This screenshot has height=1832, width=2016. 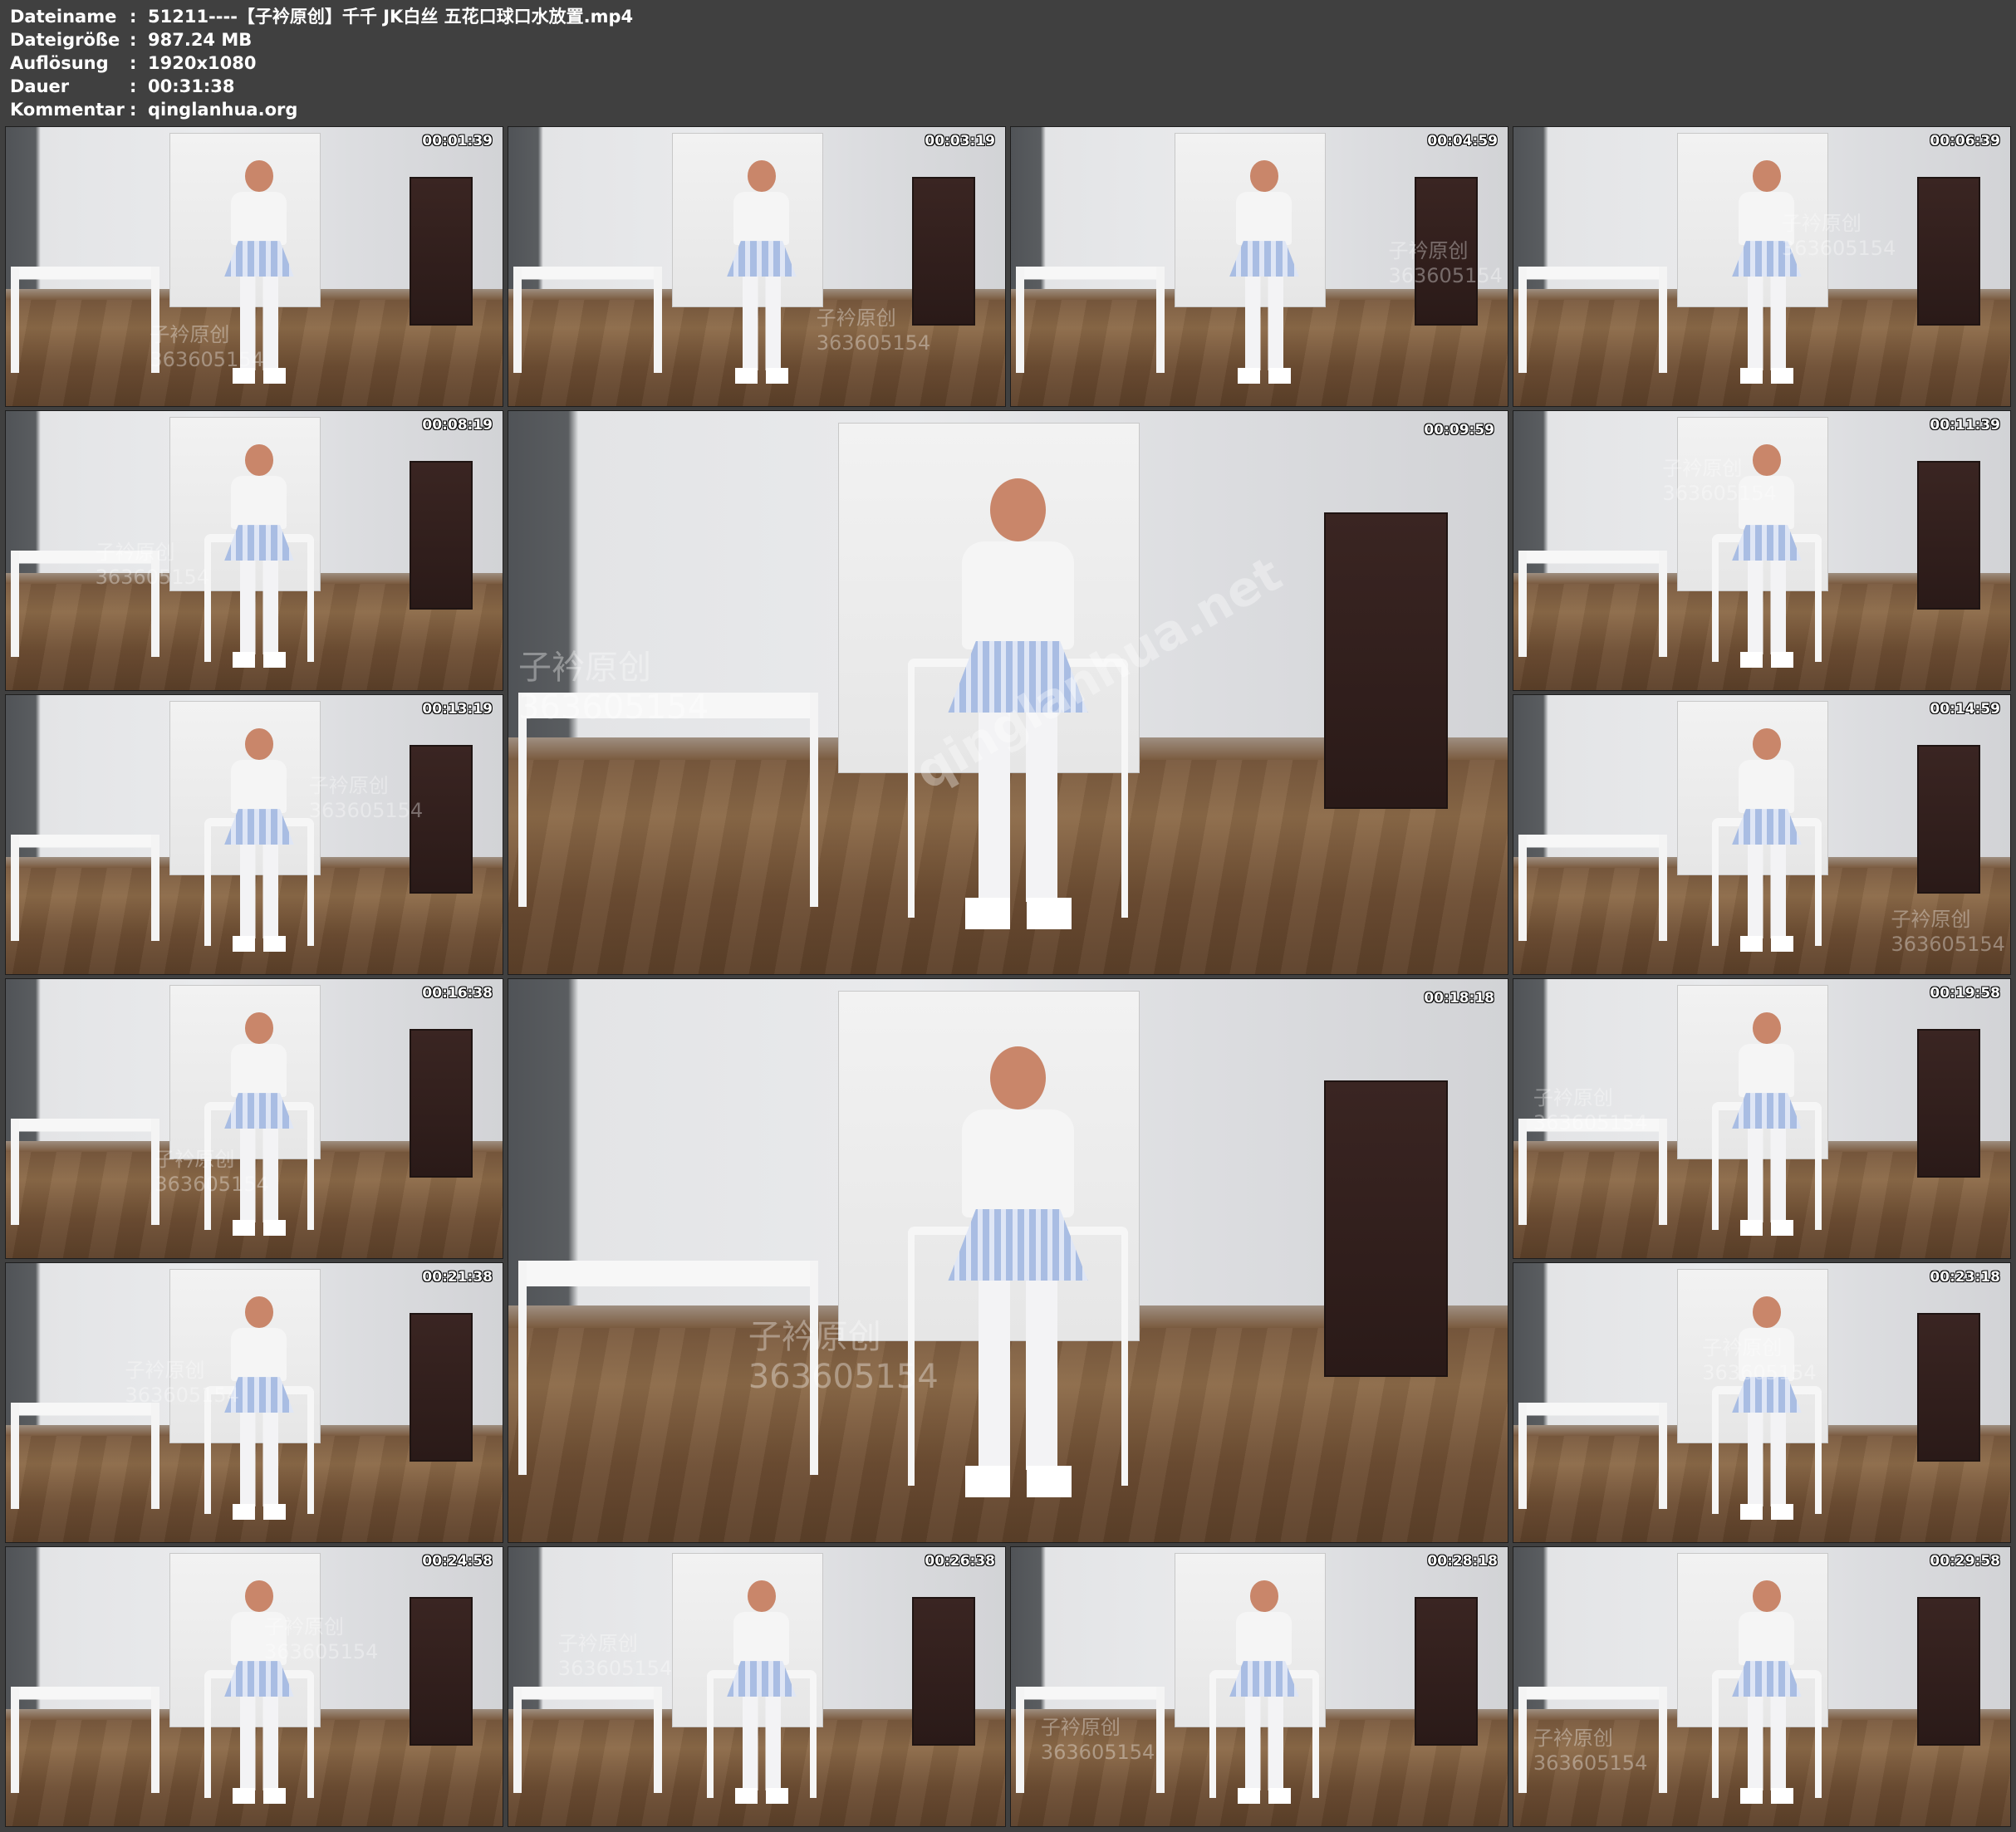 What do you see at coordinates (457, 994) in the screenshot?
I see `thumbnail-timestamp: 00:16:38` at bounding box center [457, 994].